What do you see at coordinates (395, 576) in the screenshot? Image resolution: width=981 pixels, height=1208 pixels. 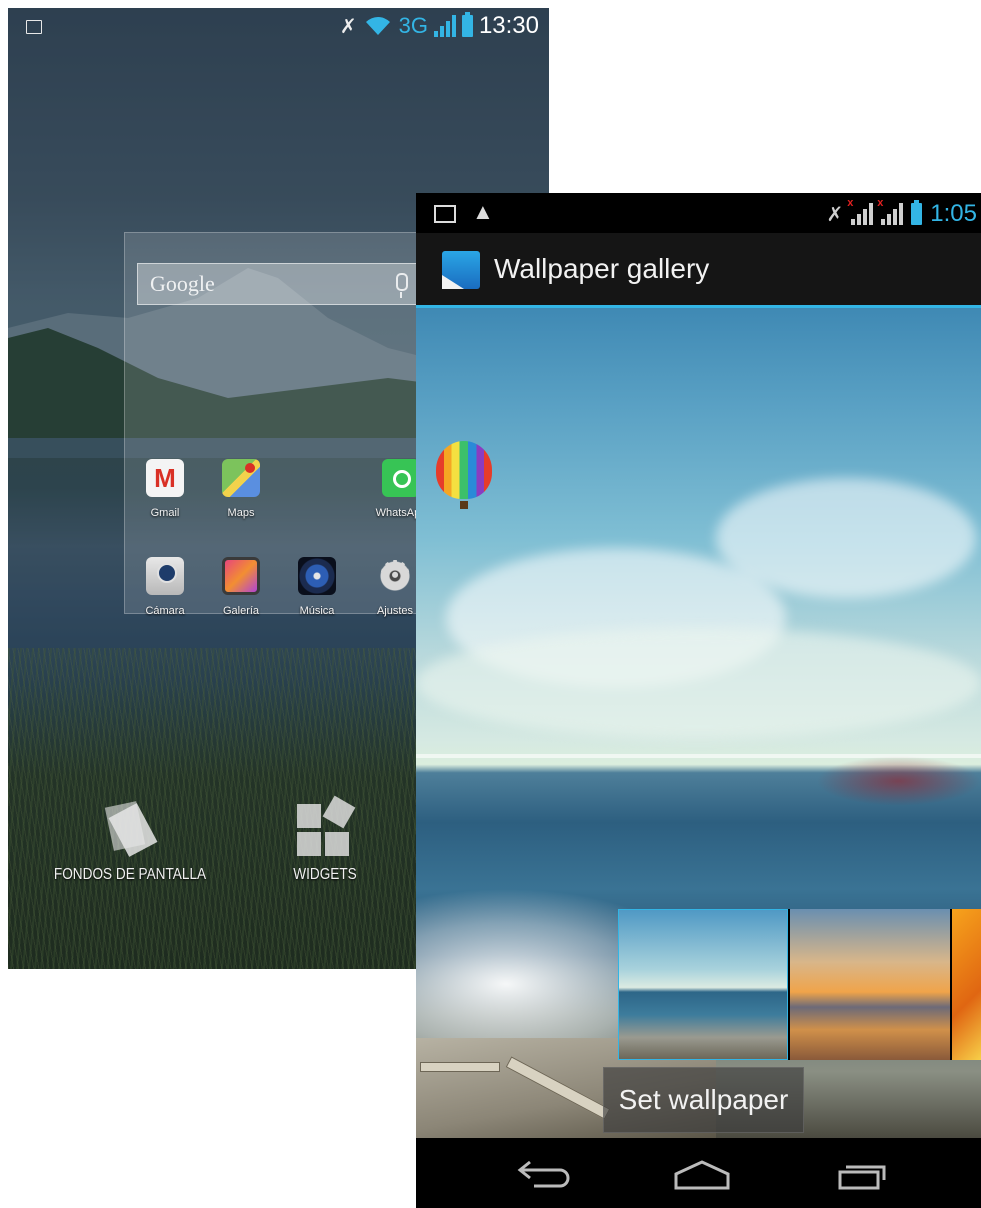 I see `settings-icon` at bounding box center [395, 576].